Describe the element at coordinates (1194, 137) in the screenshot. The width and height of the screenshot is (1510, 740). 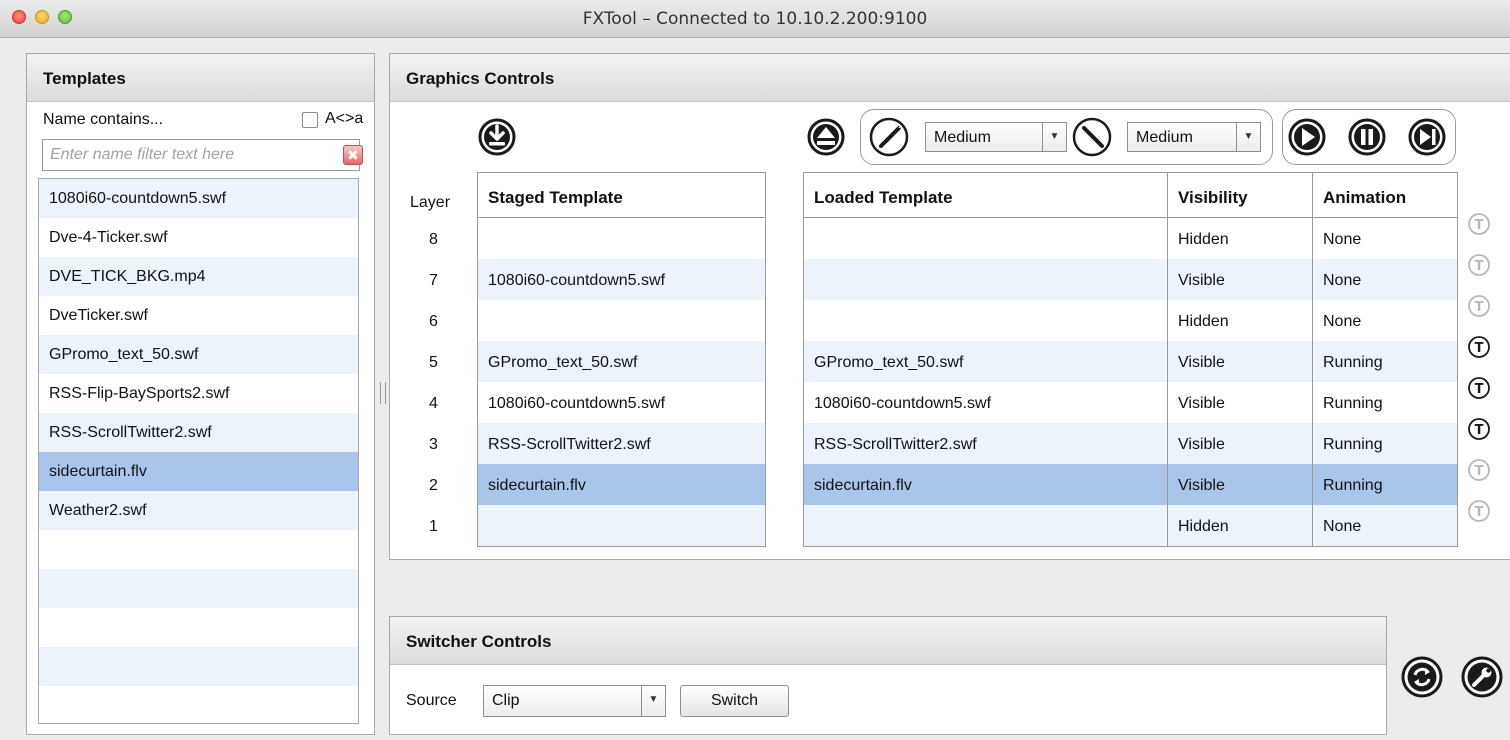
I see `fade-in-speed-select: Medium ▼` at that location.